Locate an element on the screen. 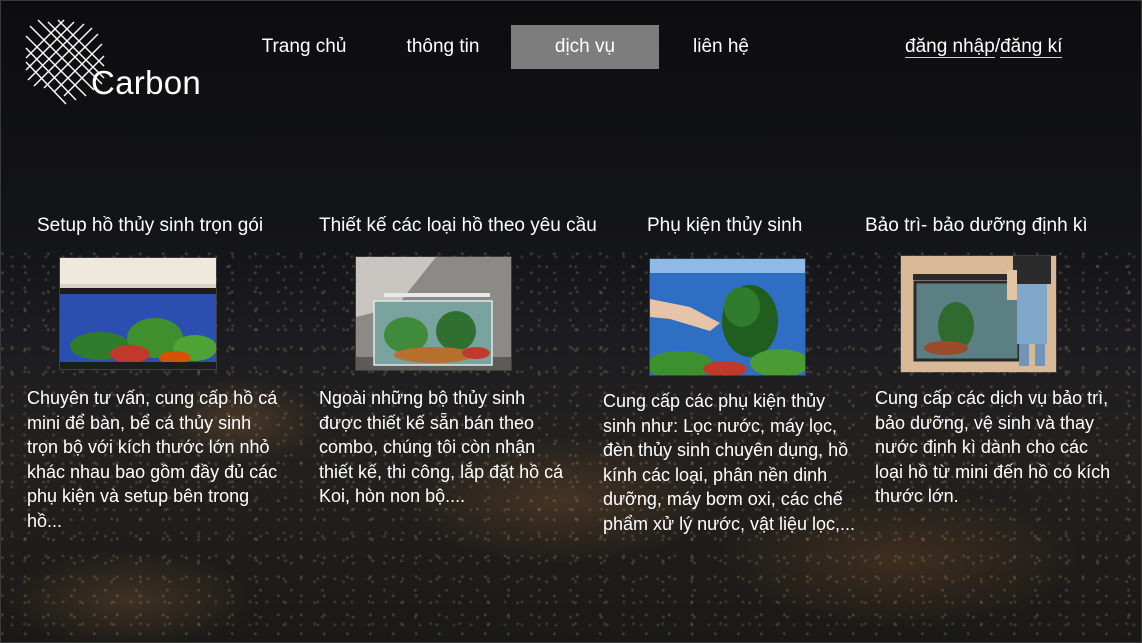  aquatic-plant-accessory-photo is located at coordinates (727, 317).